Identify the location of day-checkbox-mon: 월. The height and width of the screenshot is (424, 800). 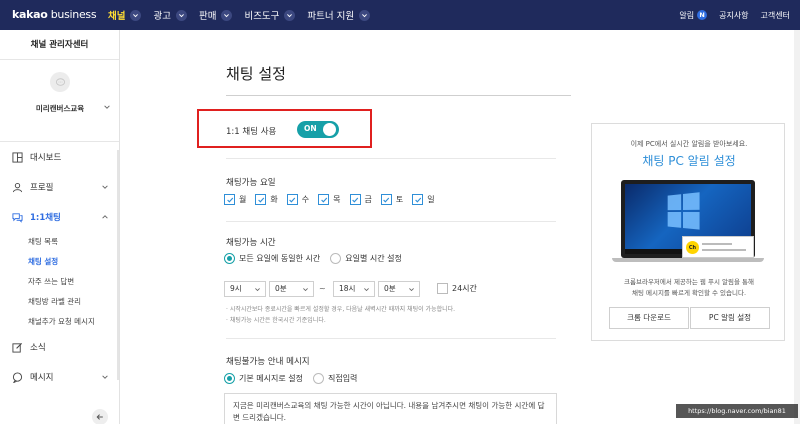
(235, 199).